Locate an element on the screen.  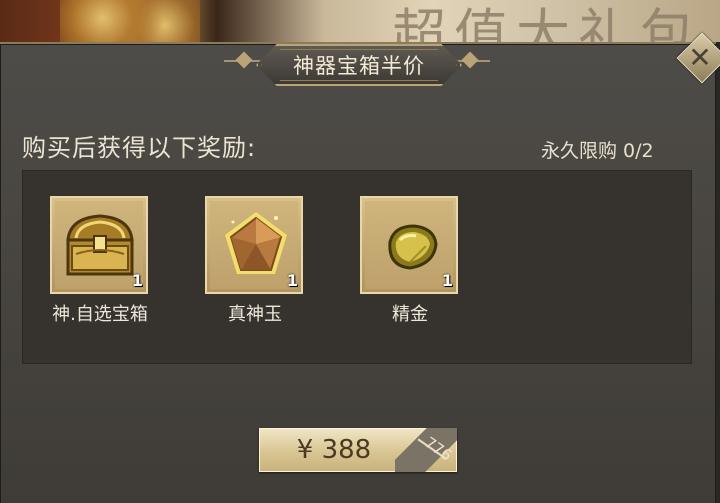
reward-item: 1 精金 is located at coordinates (410, 260).